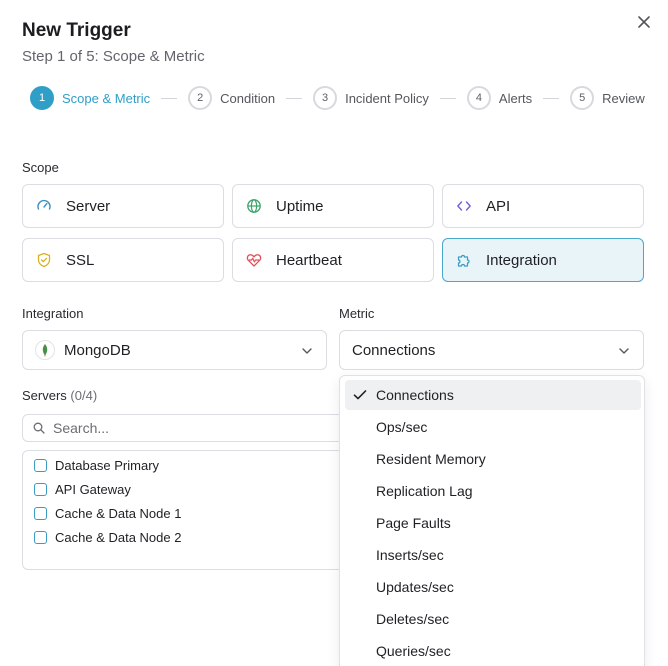 This screenshot has height=666, width=668. What do you see at coordinates (88, 206) in the screenshot?
I see `scope-option-label: Server` at bounding box center [88, 206].